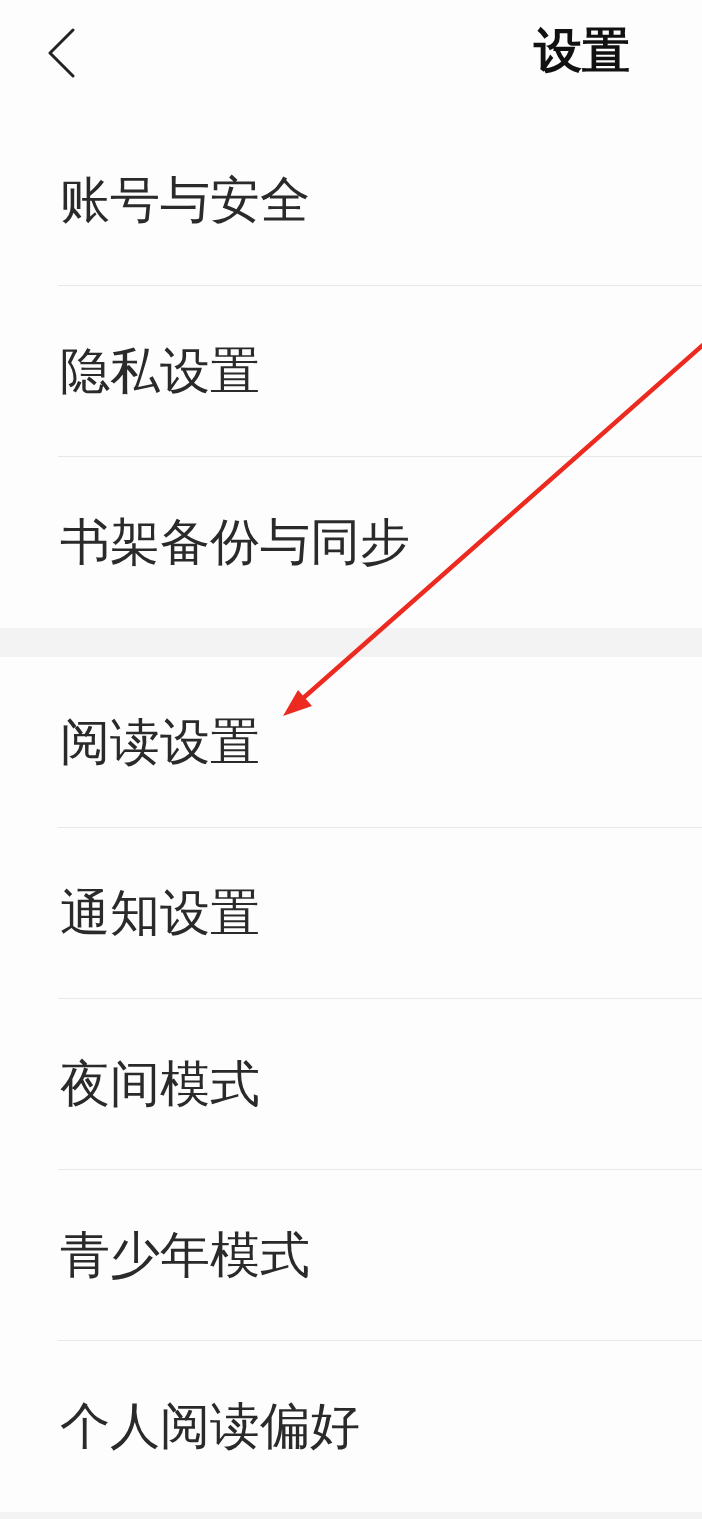  Describe the element at coordinates (380, 1255) in the screenshot. I see `settings-item: 青少年模式` at that location.